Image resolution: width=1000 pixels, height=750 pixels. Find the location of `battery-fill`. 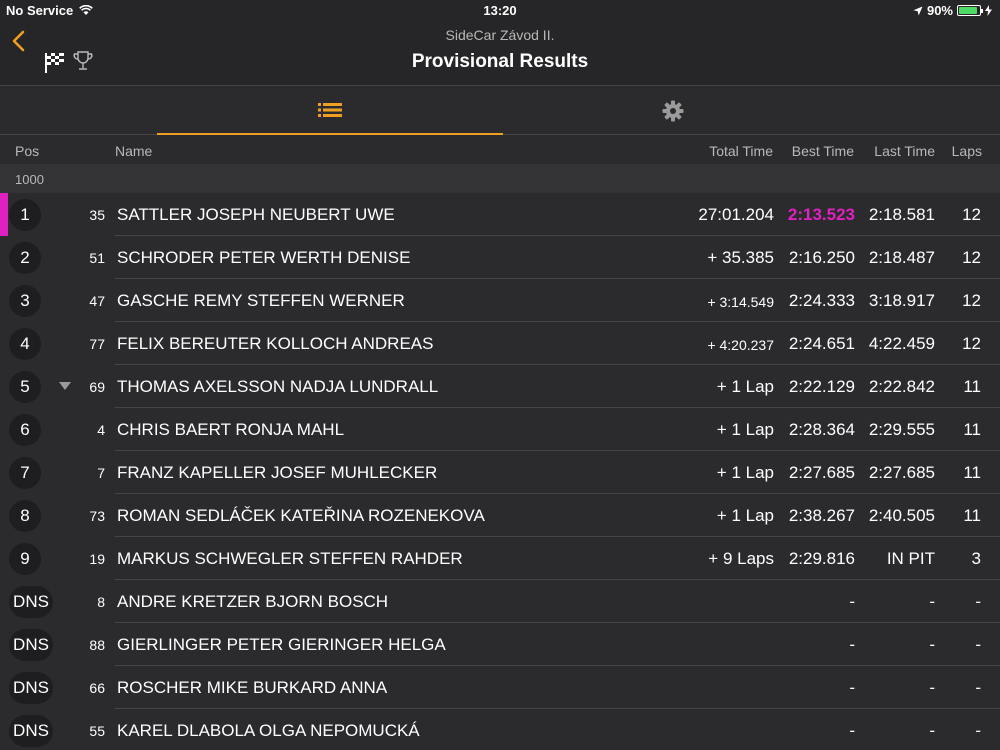

battery-fill is located at coordinates (968, 10).